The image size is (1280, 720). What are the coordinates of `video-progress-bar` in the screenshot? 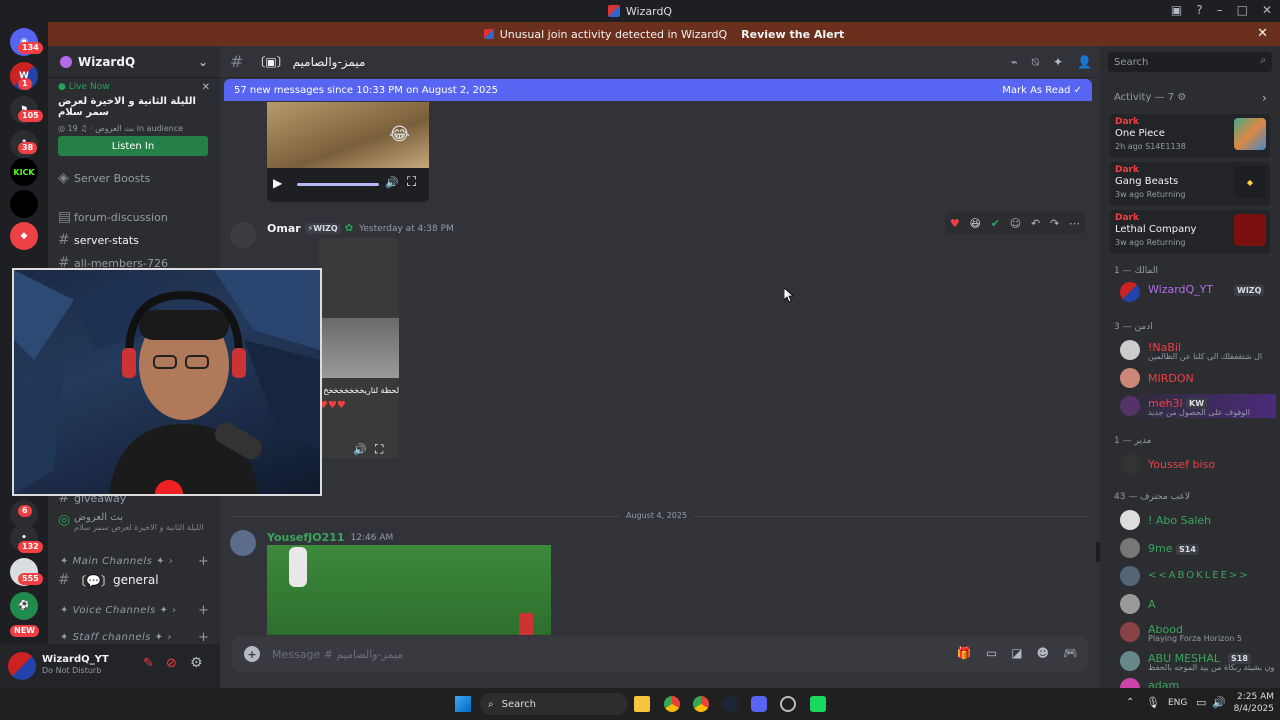 It's located at (338, 184).